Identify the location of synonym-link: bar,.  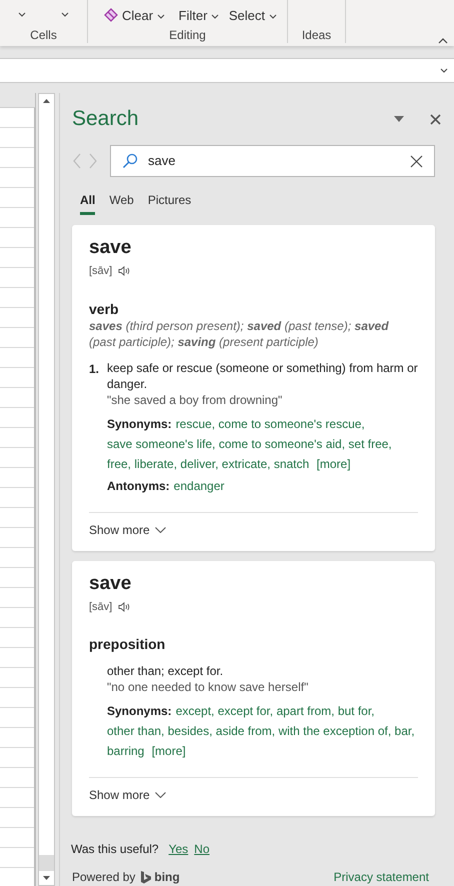
(404, 731).